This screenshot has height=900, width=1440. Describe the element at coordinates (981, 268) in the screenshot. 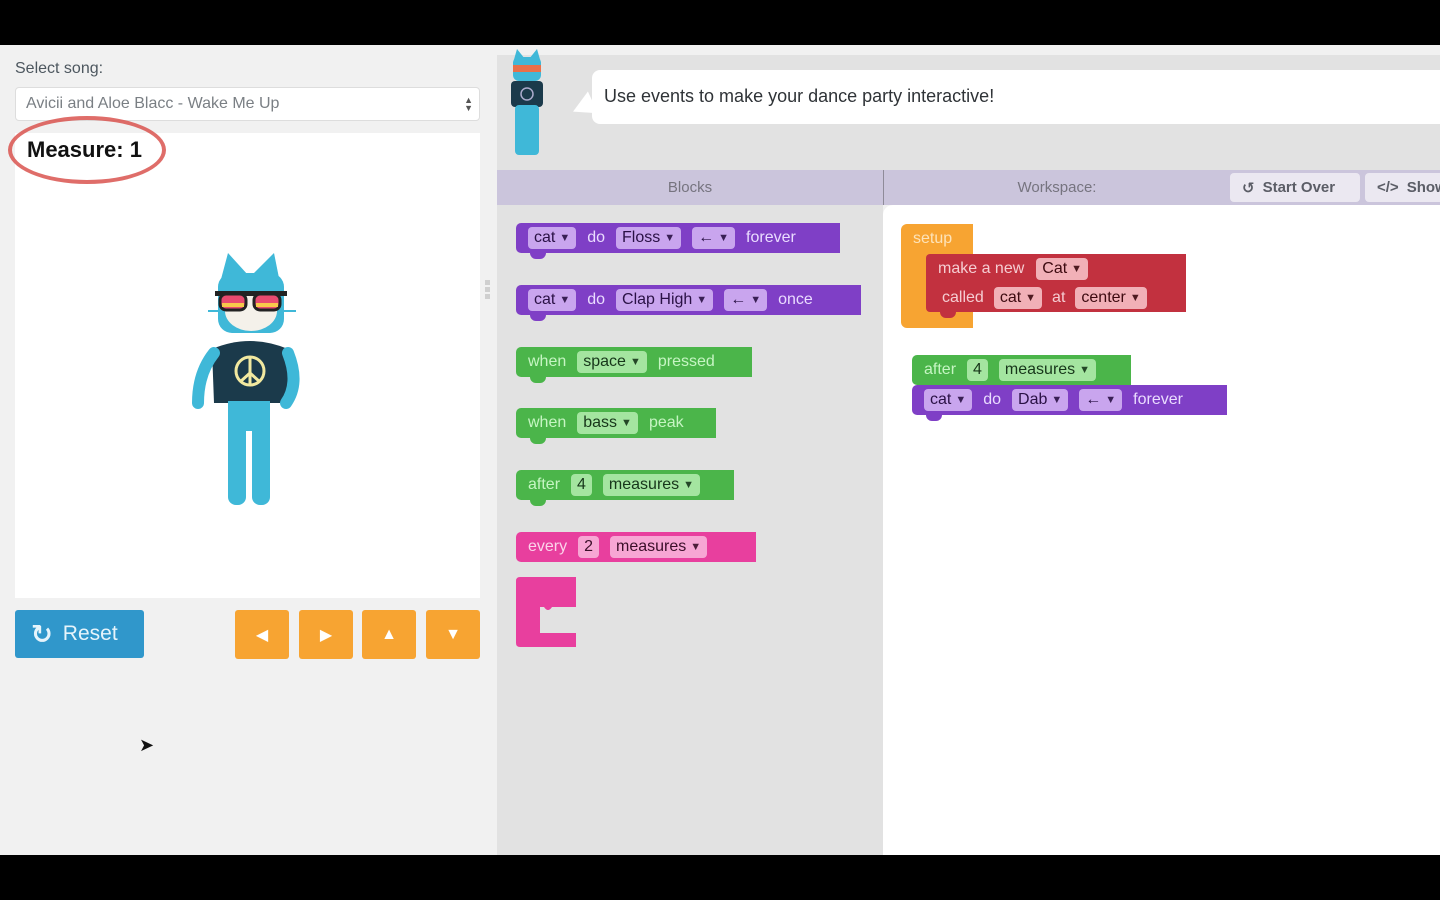

I see `block-text: make a new` at that location.